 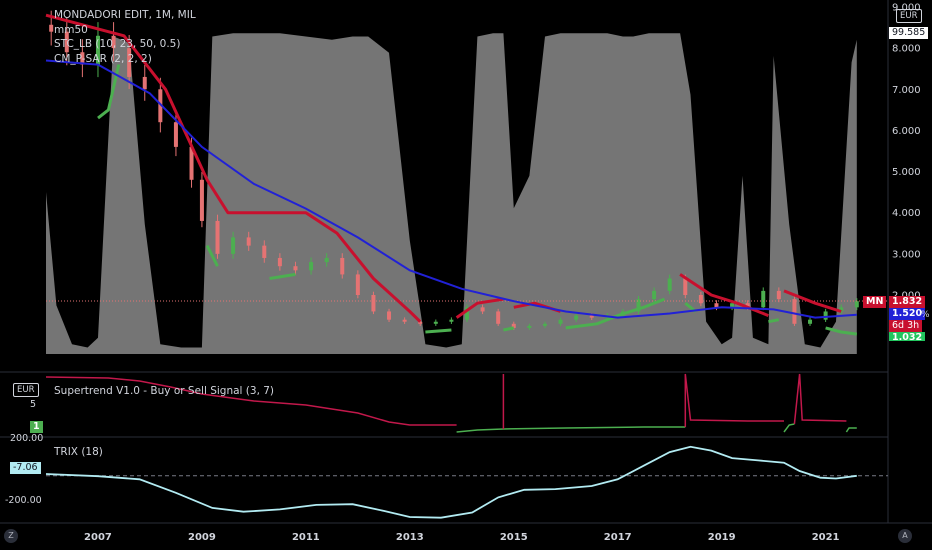 What do you see at coordinates (33, 404) in the screenshot?
I see `supertrend-tick-5: 5` at bounding box center [33, 404].